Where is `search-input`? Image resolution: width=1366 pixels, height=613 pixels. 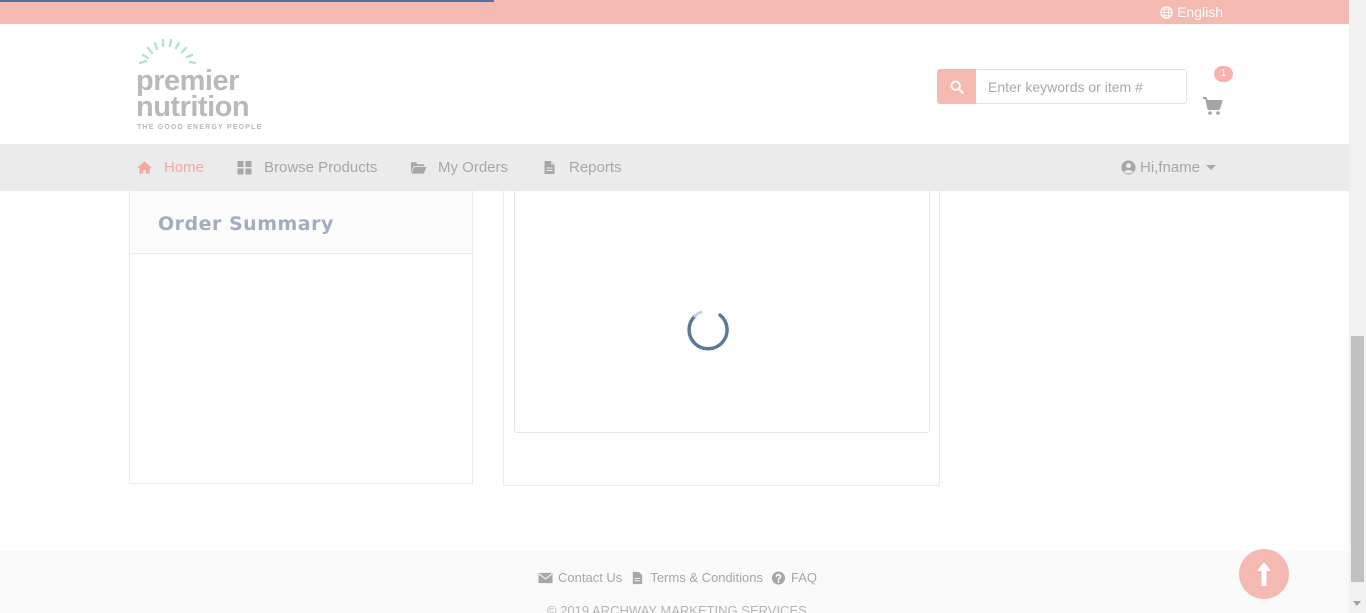
search-input is located at coordinates (1081, 86).